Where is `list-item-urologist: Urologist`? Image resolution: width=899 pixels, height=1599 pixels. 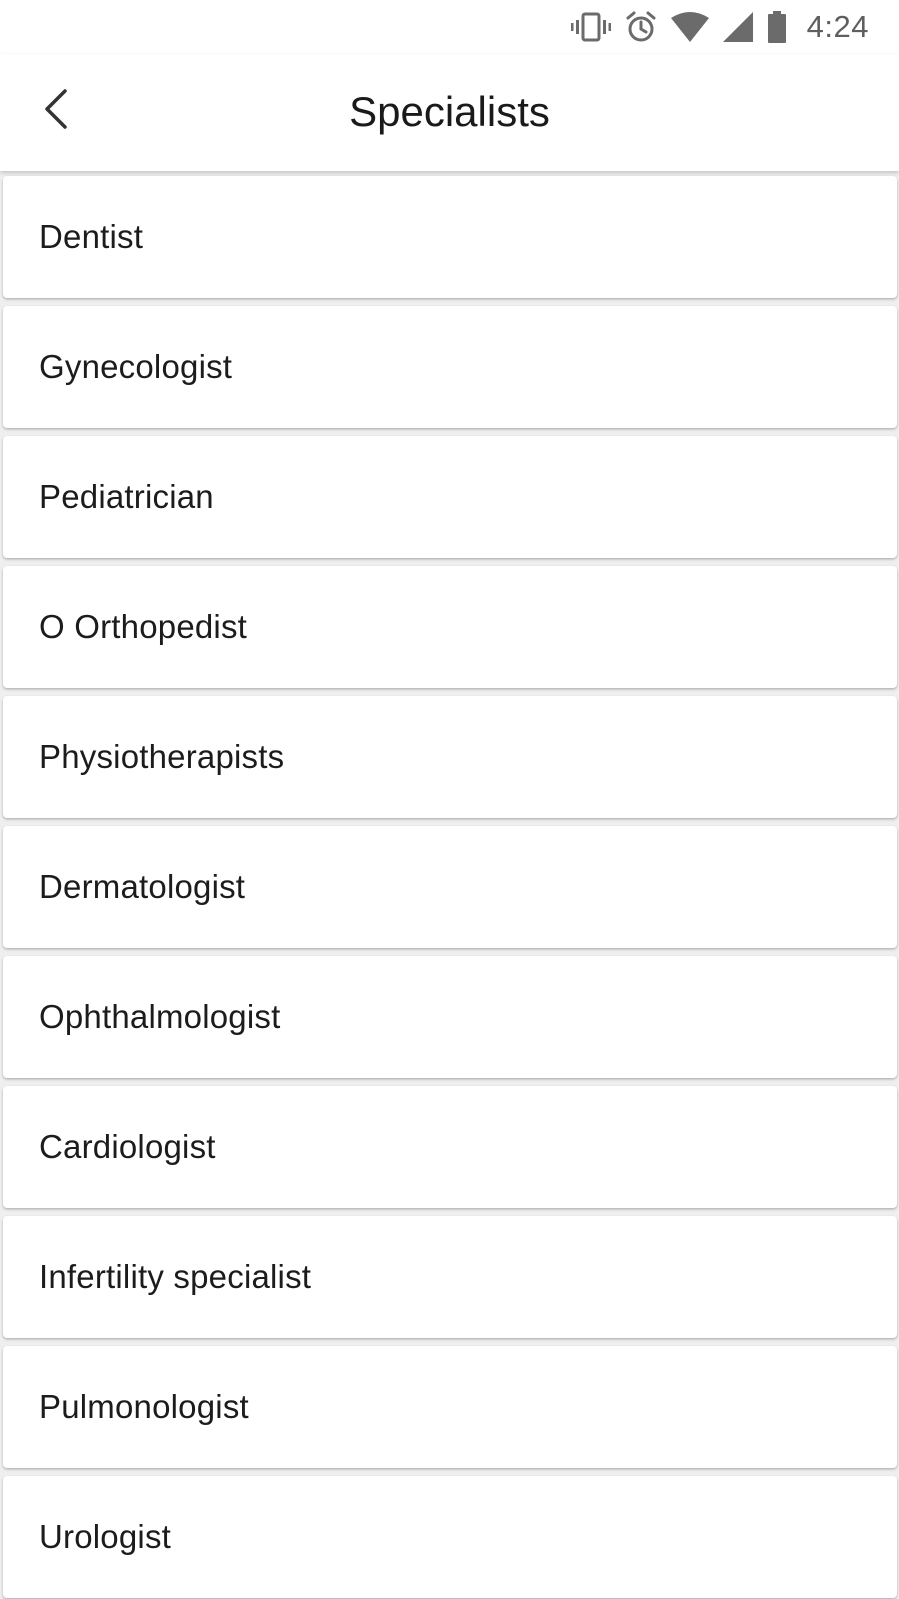 list-item-urologist: Urologist is located at coordinates (450, 1537).